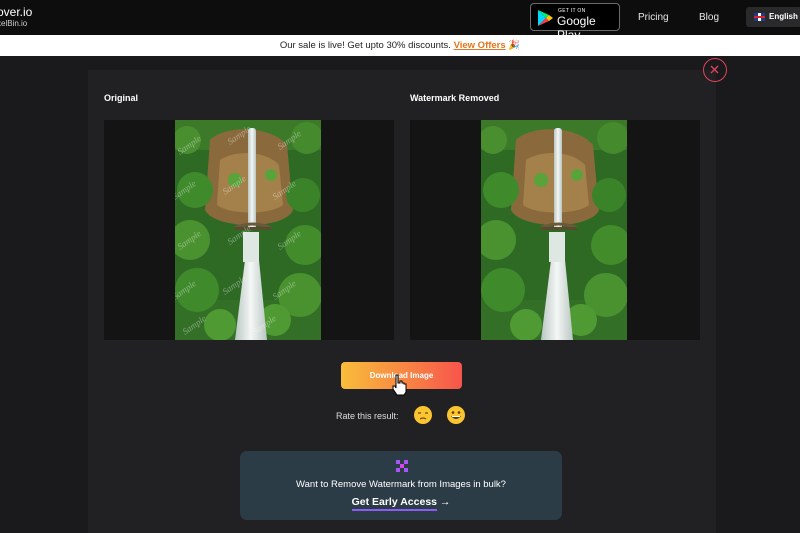 The width and height of the screenshot is (800, 533). I want to click on watermark-removed-image, so click(554, 230).